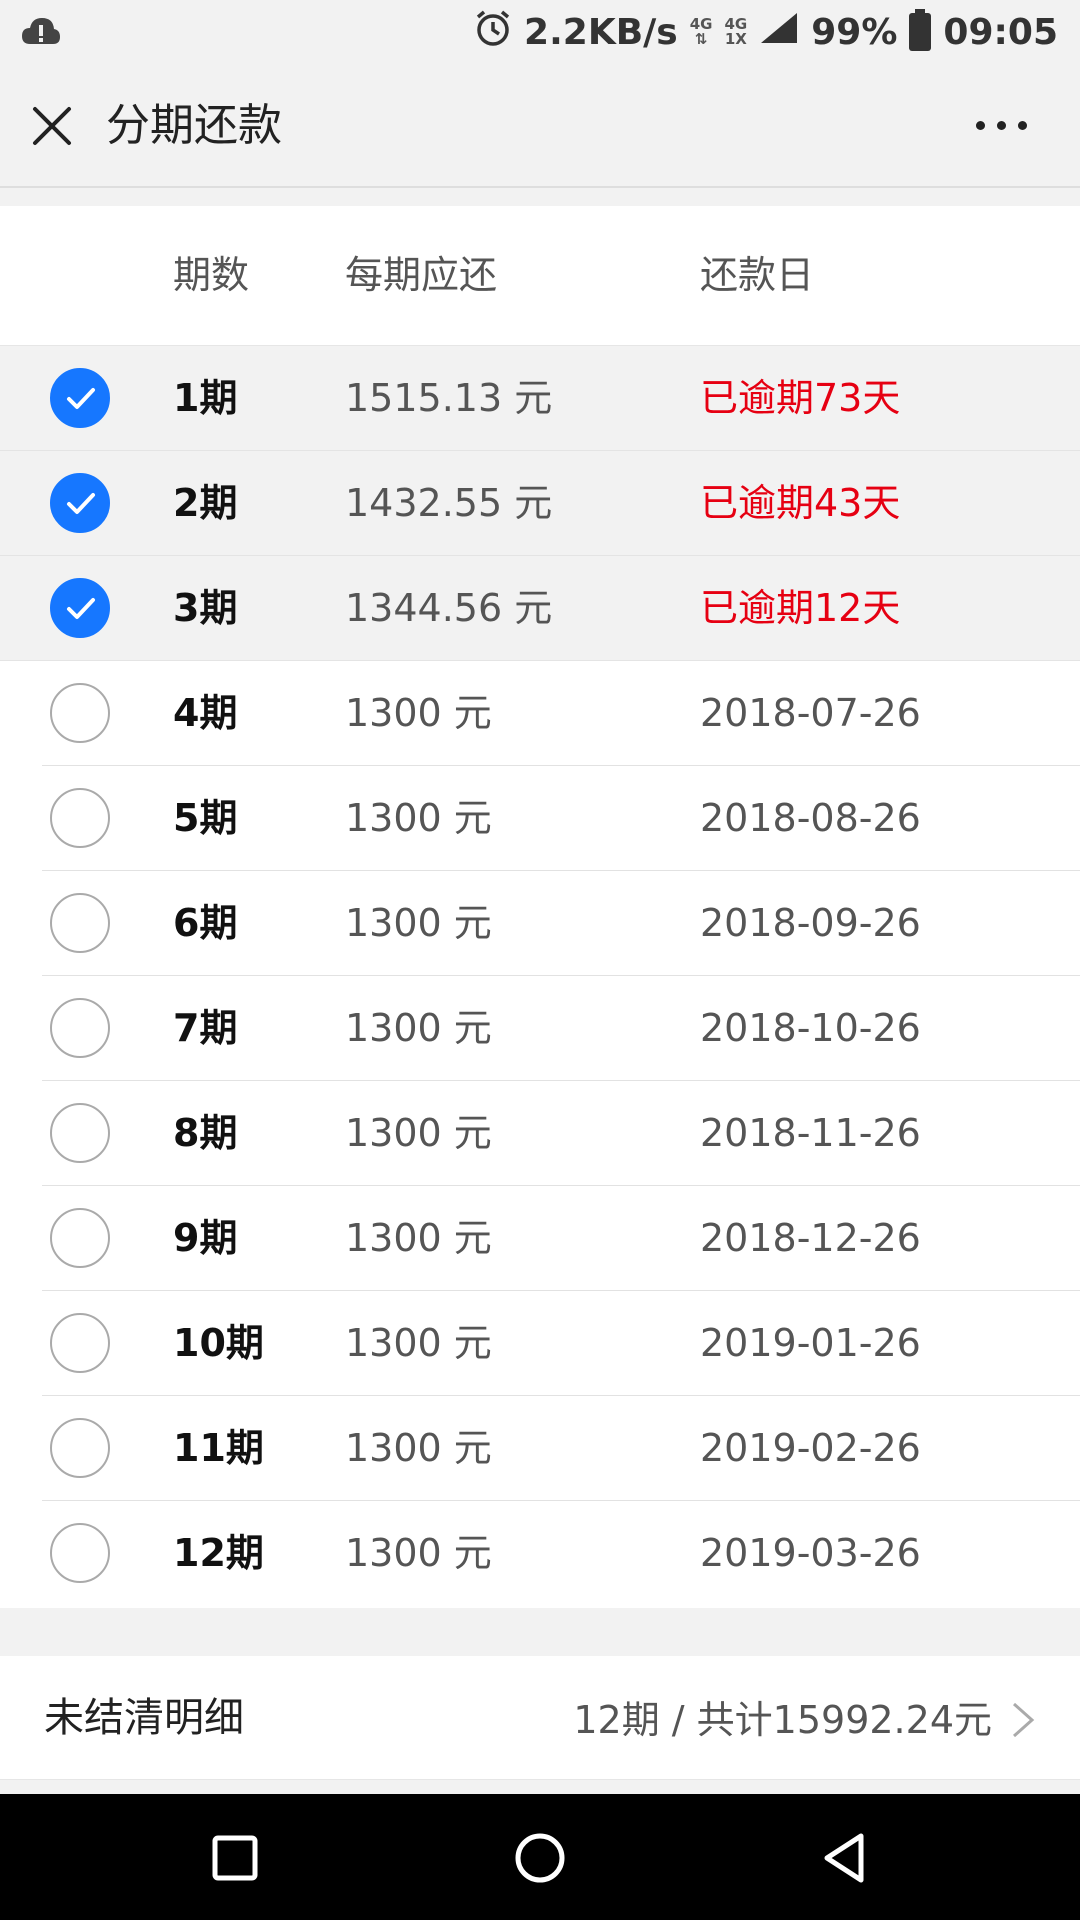  I want to click on row-period: 7期, so click(205, 1028).